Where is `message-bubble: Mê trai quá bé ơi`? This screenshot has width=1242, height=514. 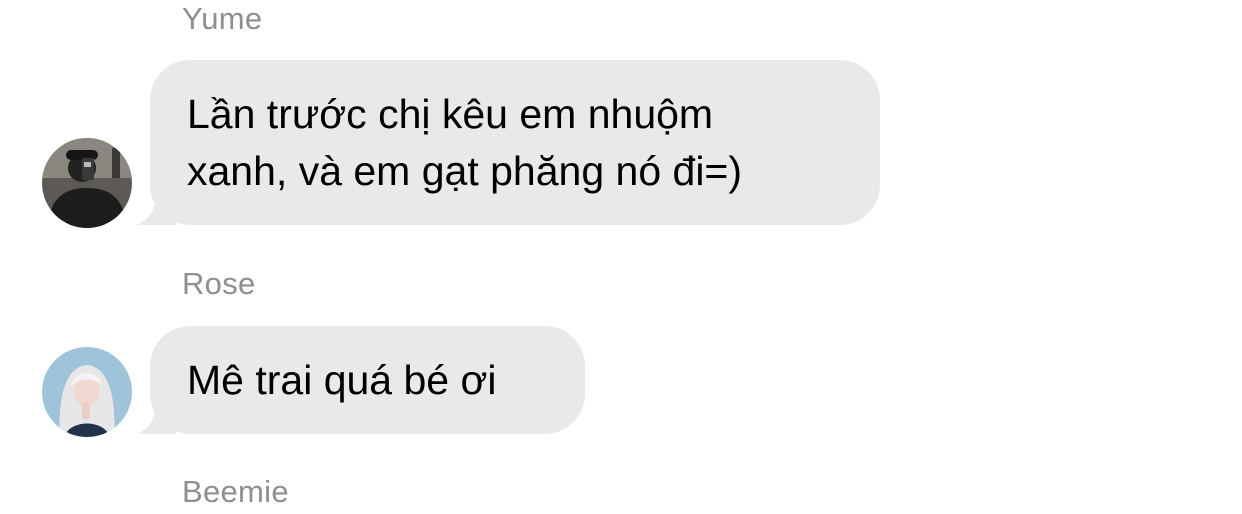
message-bubble: Mê trai quá bé ơi is located at coordinates (360, 380).